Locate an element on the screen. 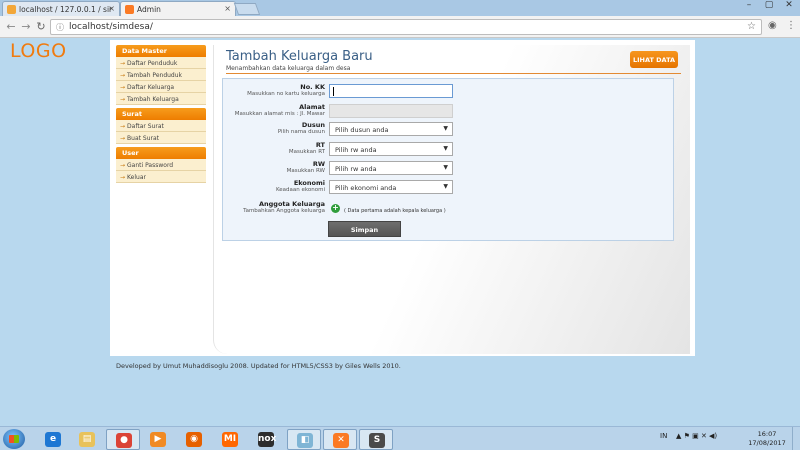  firefox-icon: ◉ is located at coordinates (194, 439).